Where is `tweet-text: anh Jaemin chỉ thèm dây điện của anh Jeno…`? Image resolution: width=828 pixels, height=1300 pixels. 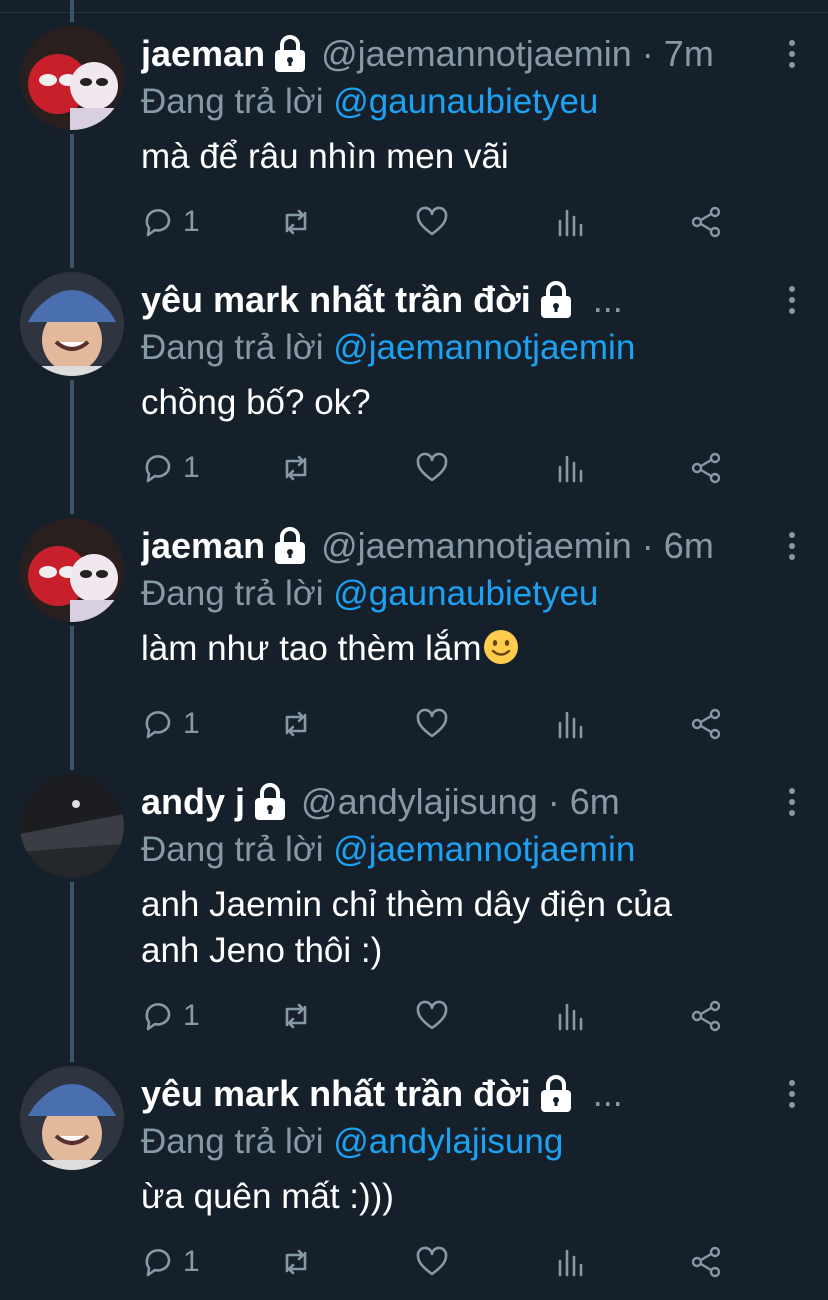
tweet-text: anh Jaemin chỉ thèm dây điện của anh Jeno… is located at coordinates (461, 928).